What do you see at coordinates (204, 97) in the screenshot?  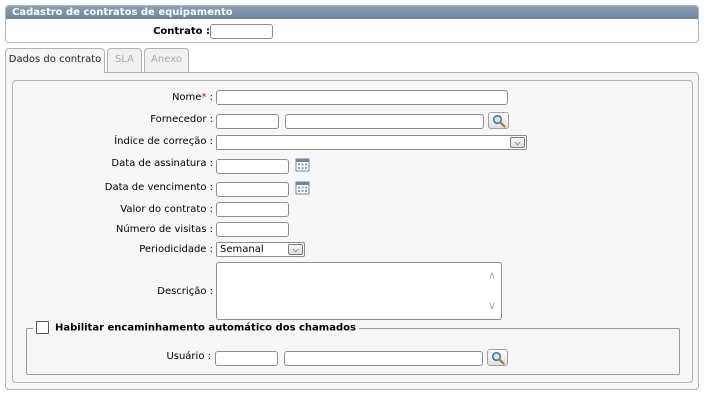 I see `required-marker: *` at bounding box center [204, 97].